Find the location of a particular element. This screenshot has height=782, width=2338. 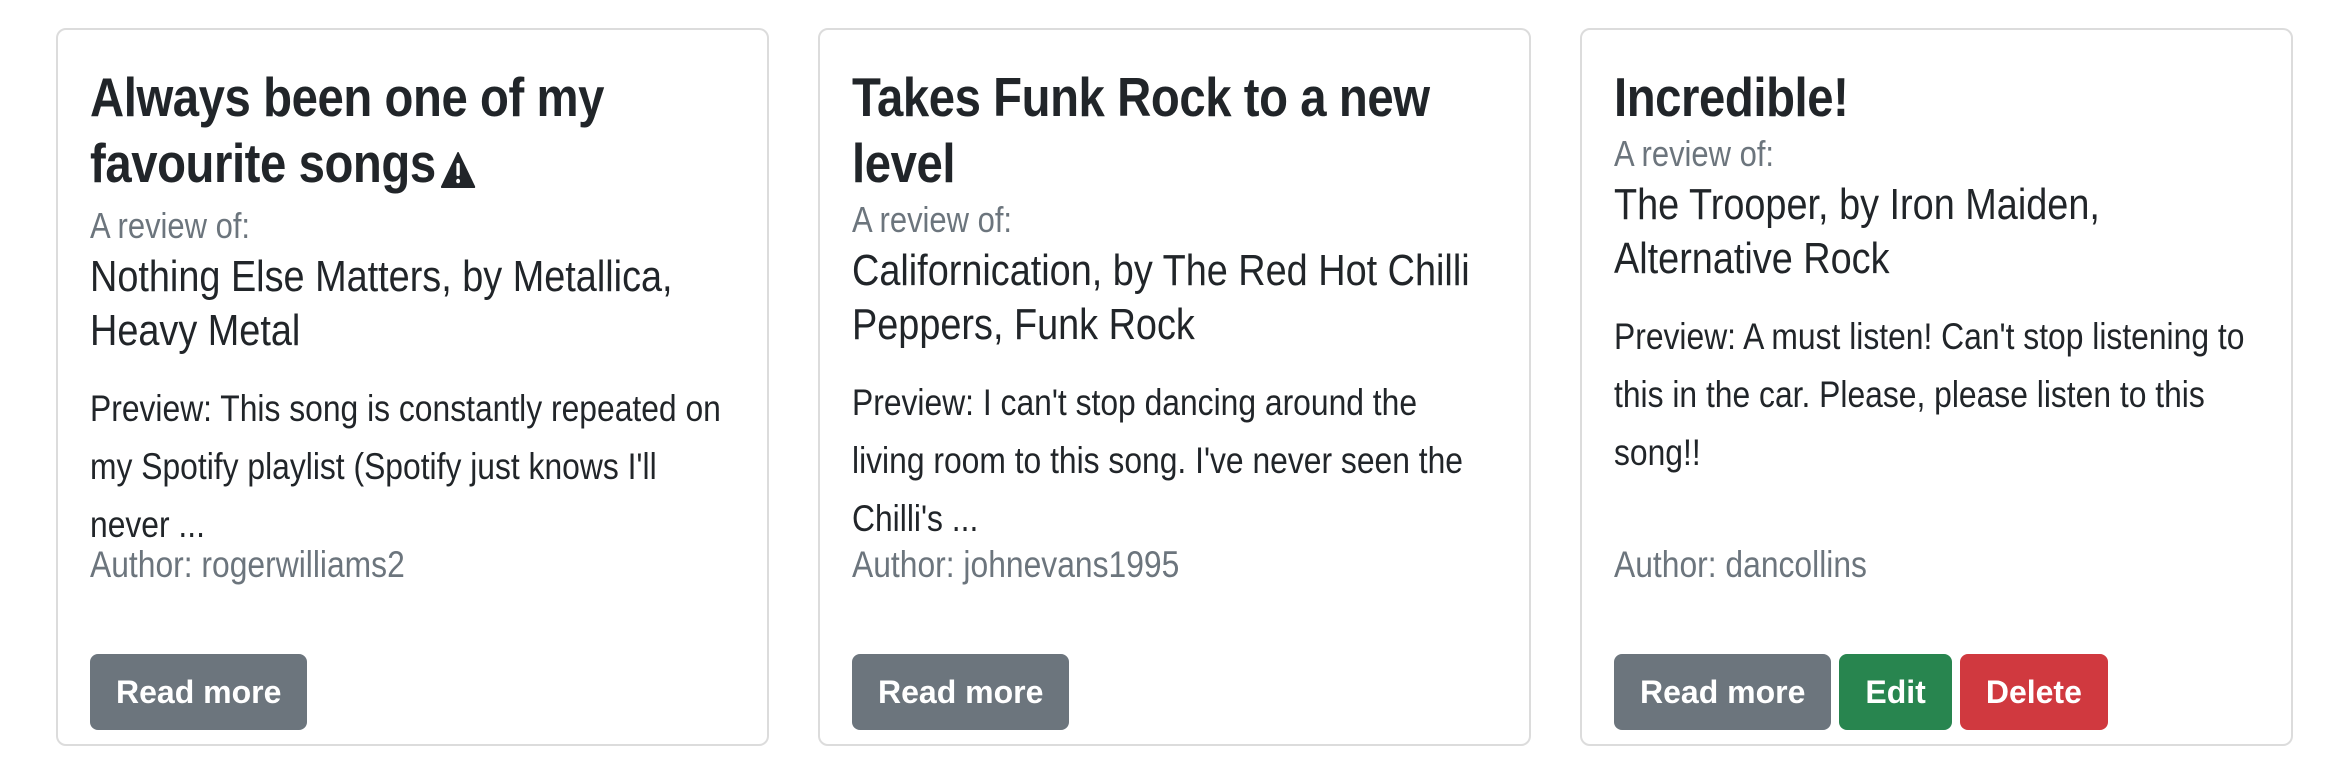

warning-triangle-icon is located at coordinates (458, 169).